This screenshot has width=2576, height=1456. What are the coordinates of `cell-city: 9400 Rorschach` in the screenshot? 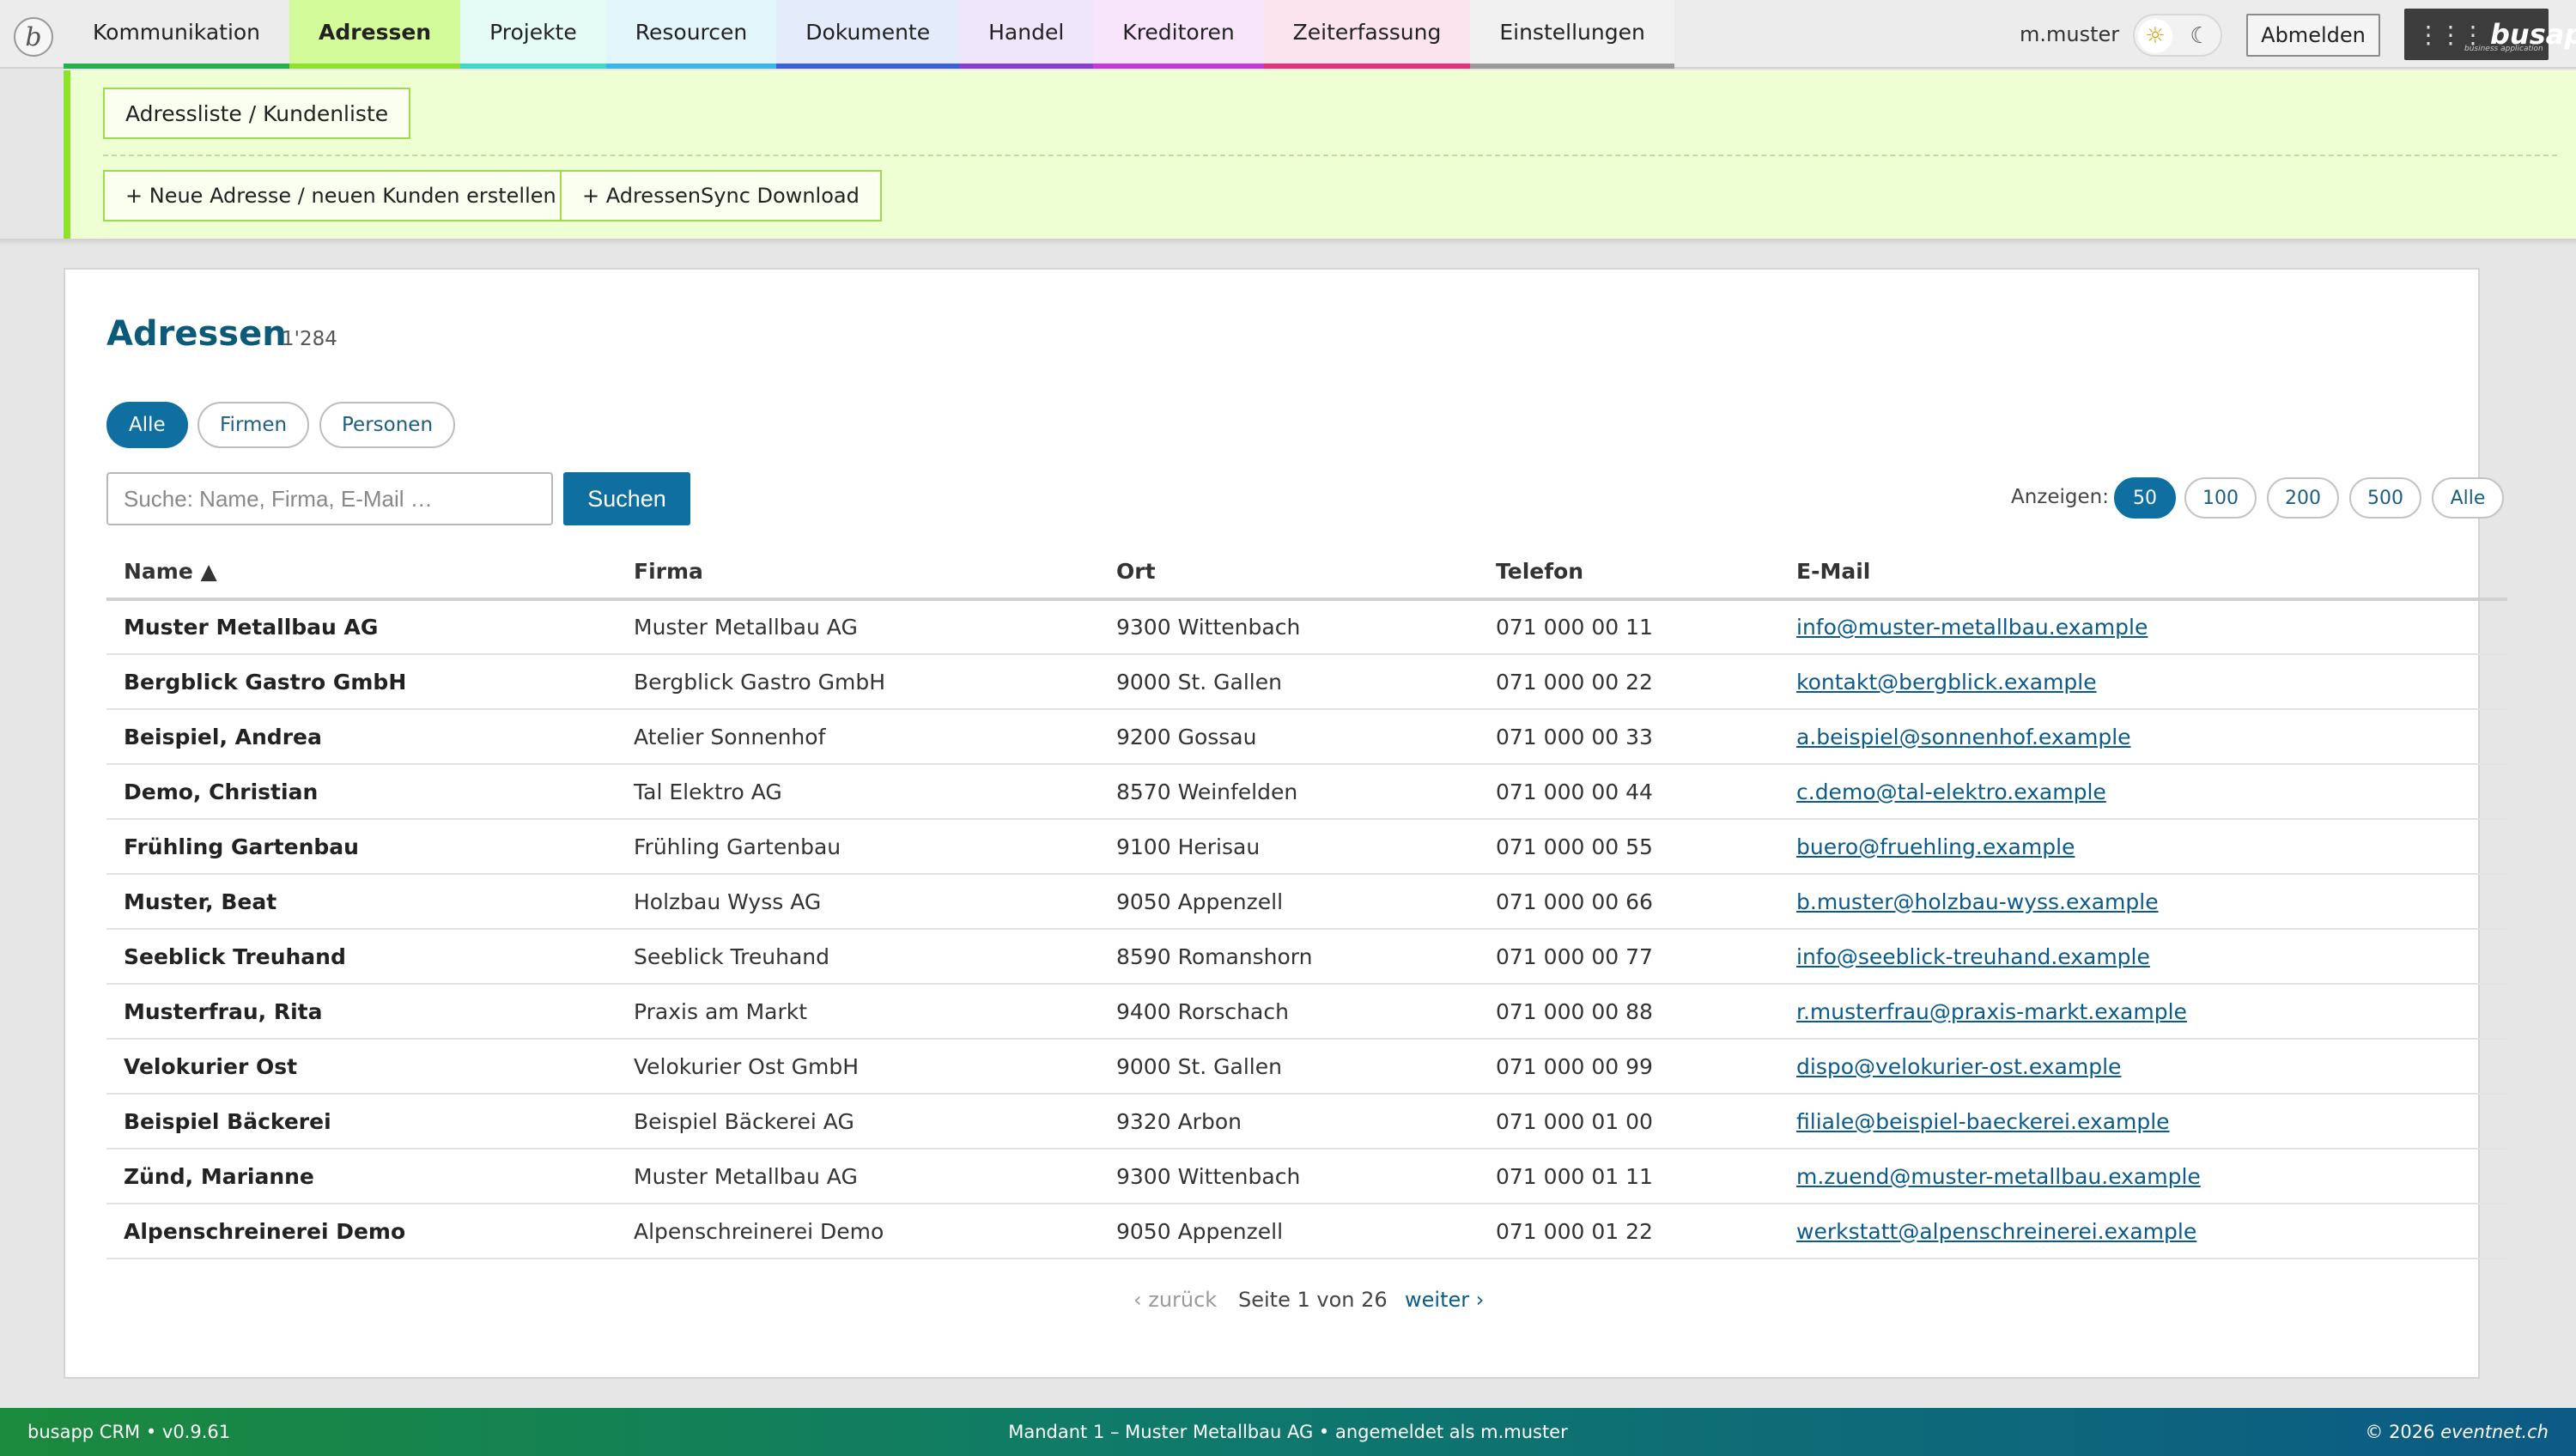 It's located at (1289, 1012).